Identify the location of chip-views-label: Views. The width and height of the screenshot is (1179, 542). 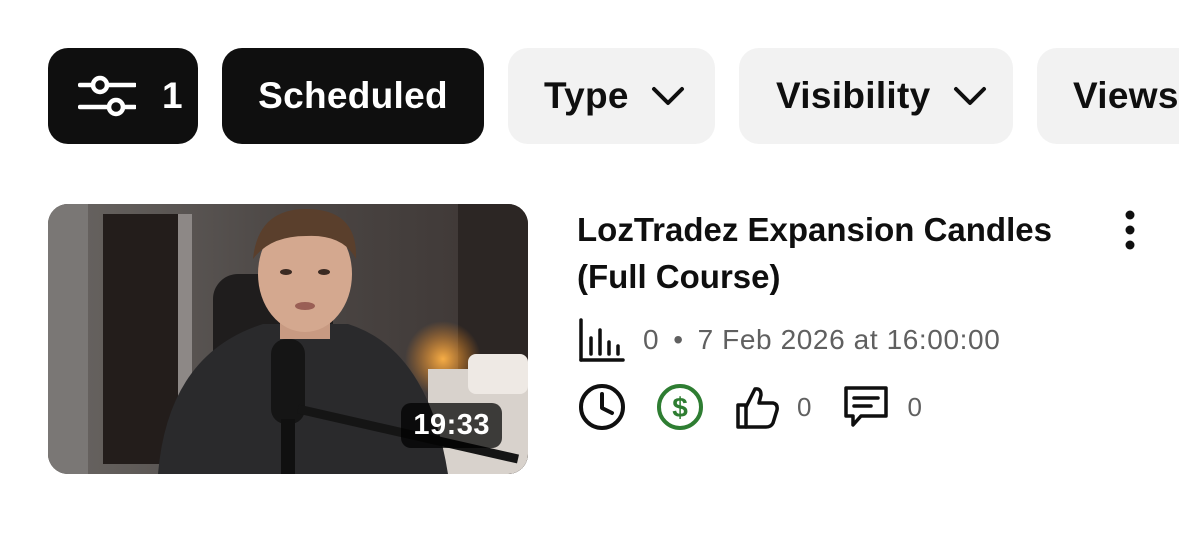
(1126, 95).